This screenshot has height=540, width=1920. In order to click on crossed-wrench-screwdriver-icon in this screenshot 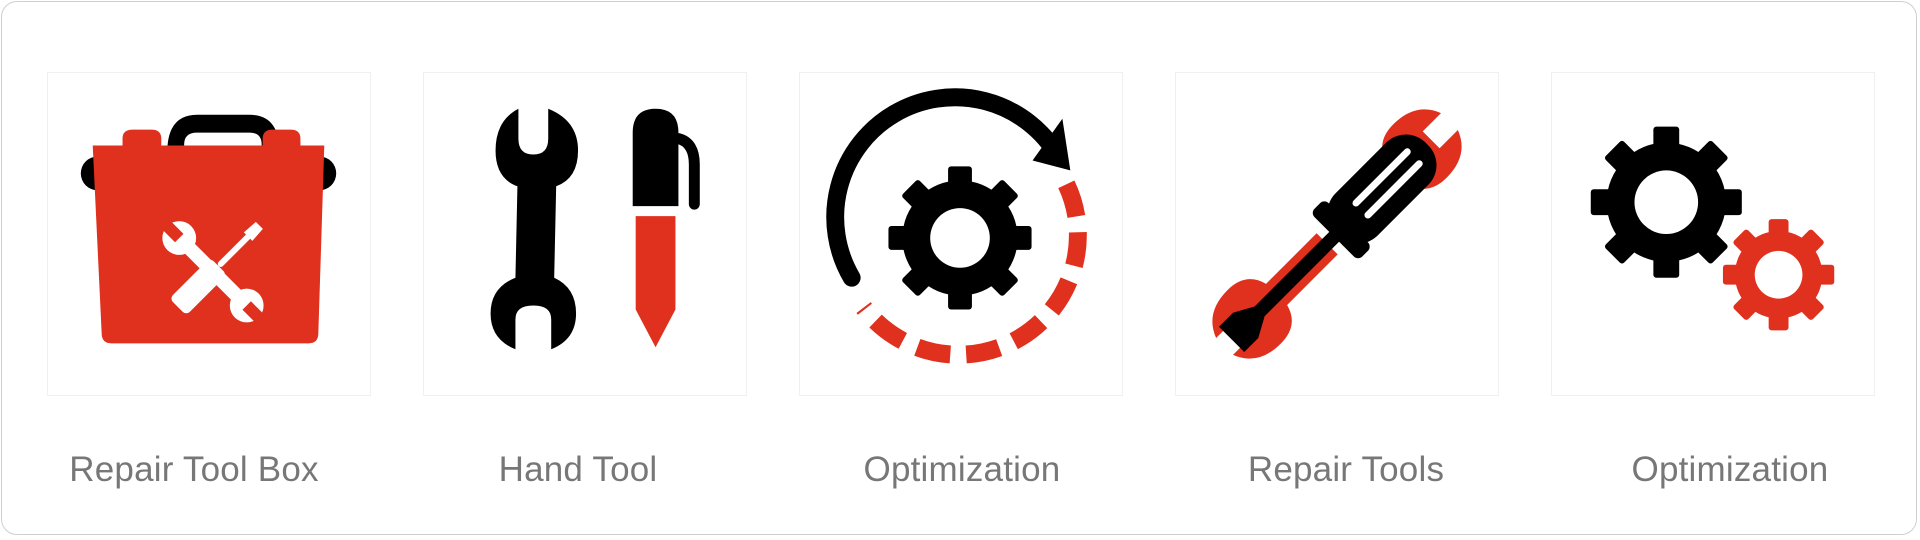, I will do `click(1337, 234)`.